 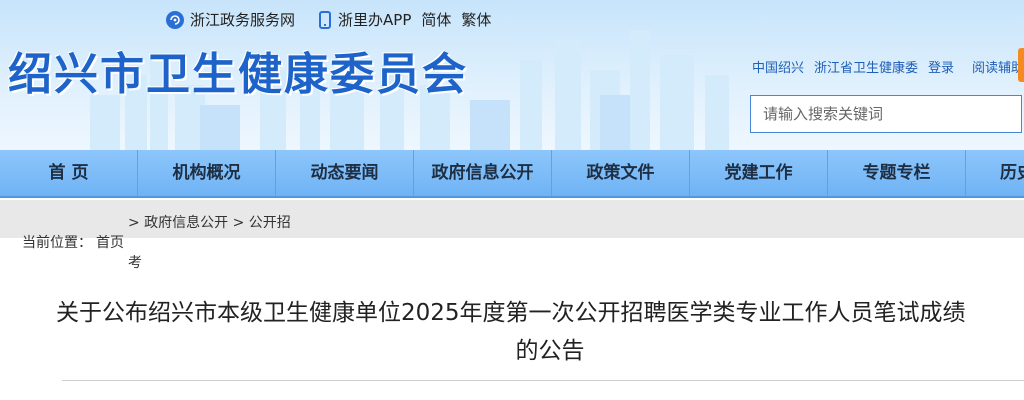 I want to click on breadcrumb-label: 当前位置：, so click(x=57, y=243).